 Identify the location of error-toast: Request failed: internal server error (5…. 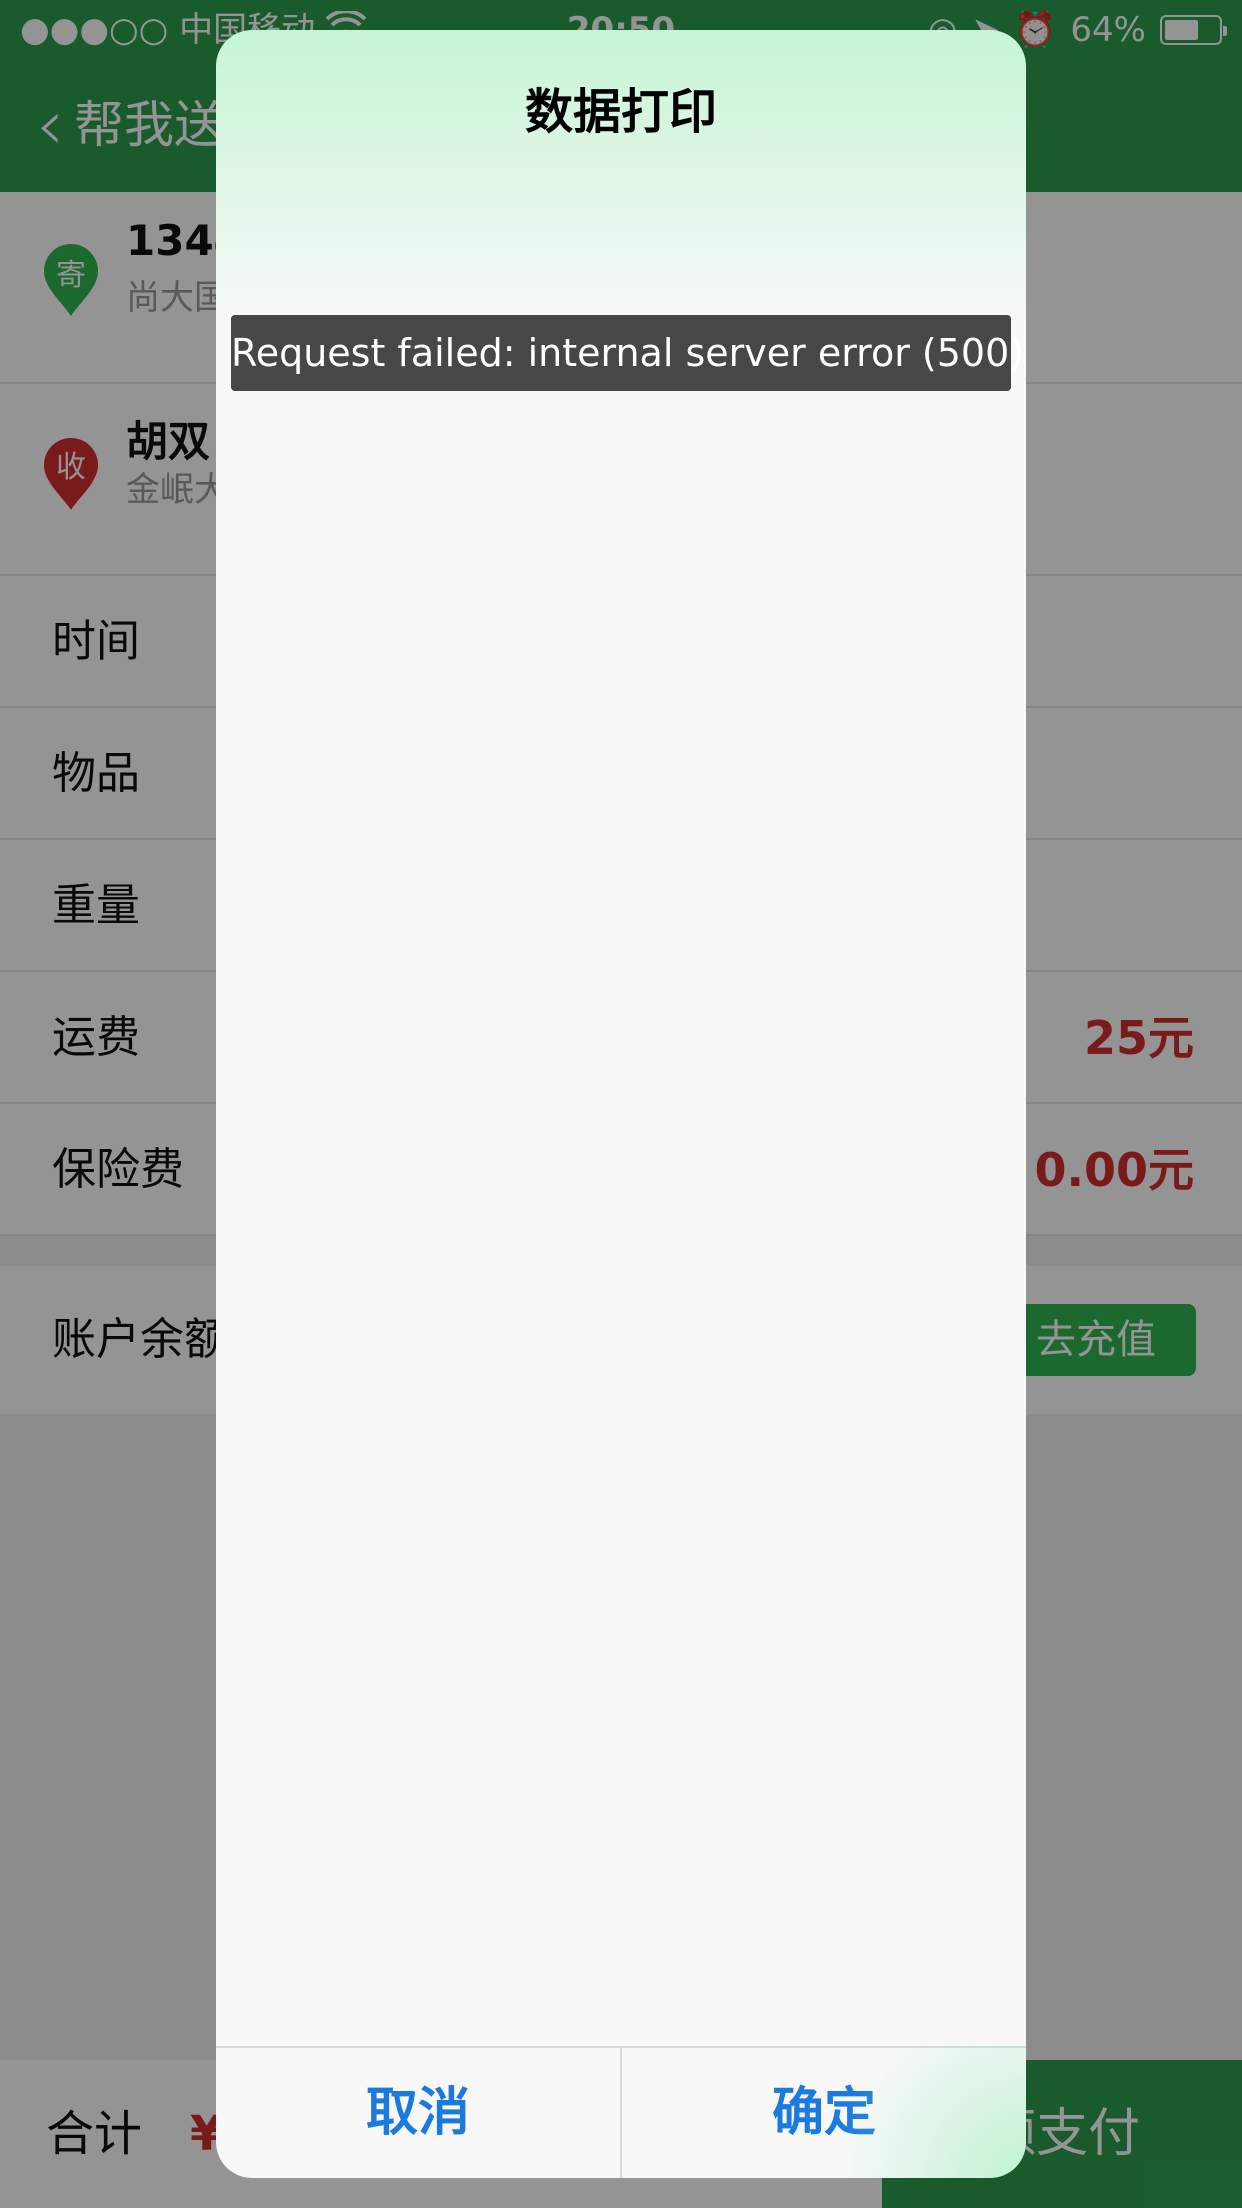
(627, 353).